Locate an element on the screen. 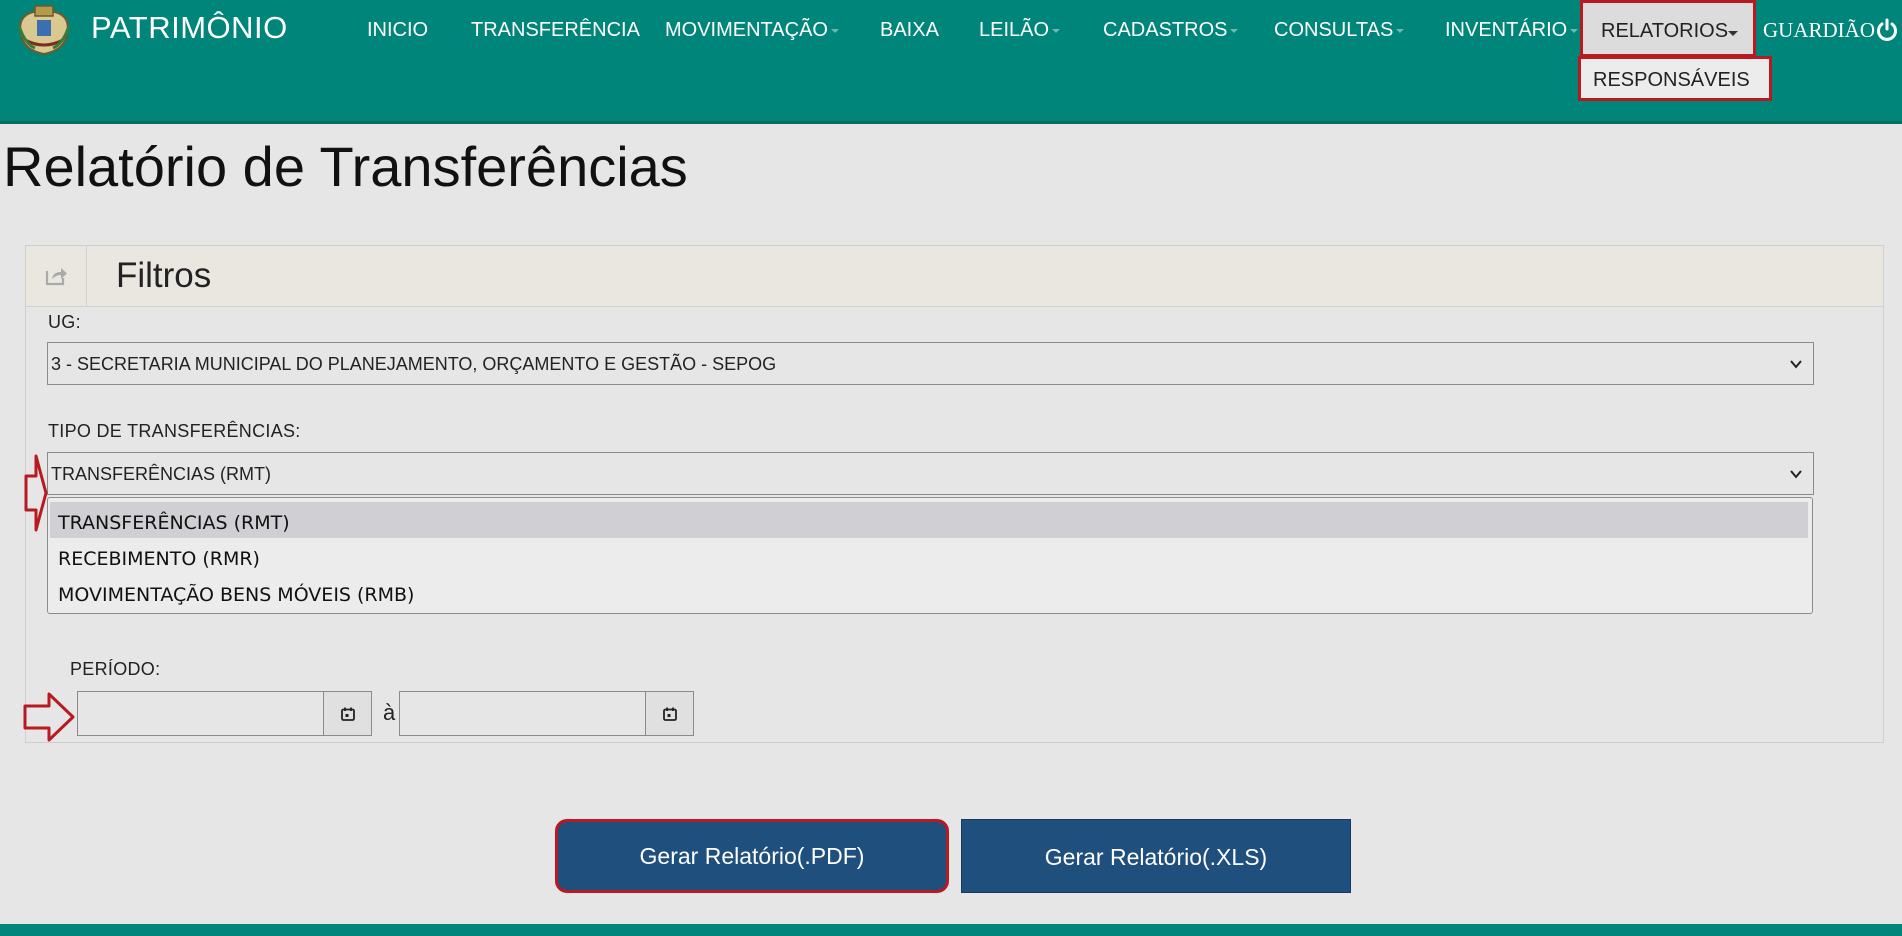  collapse-toggle is located at coordinates (56, 276).